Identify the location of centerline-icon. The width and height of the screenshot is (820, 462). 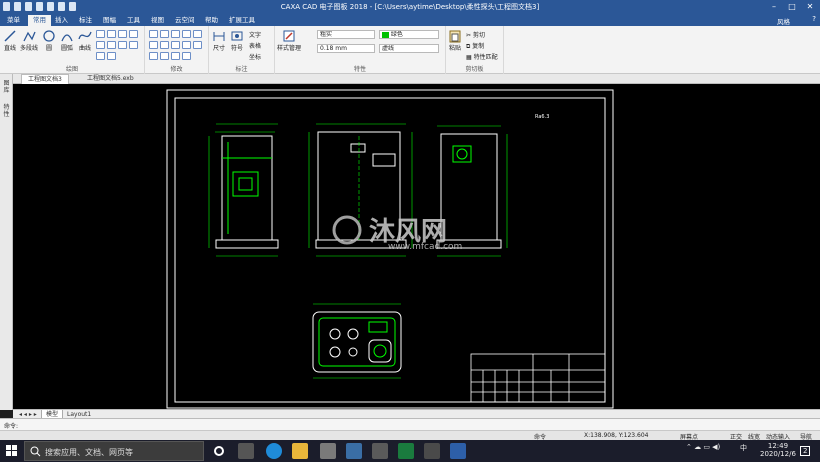
(111, 45).